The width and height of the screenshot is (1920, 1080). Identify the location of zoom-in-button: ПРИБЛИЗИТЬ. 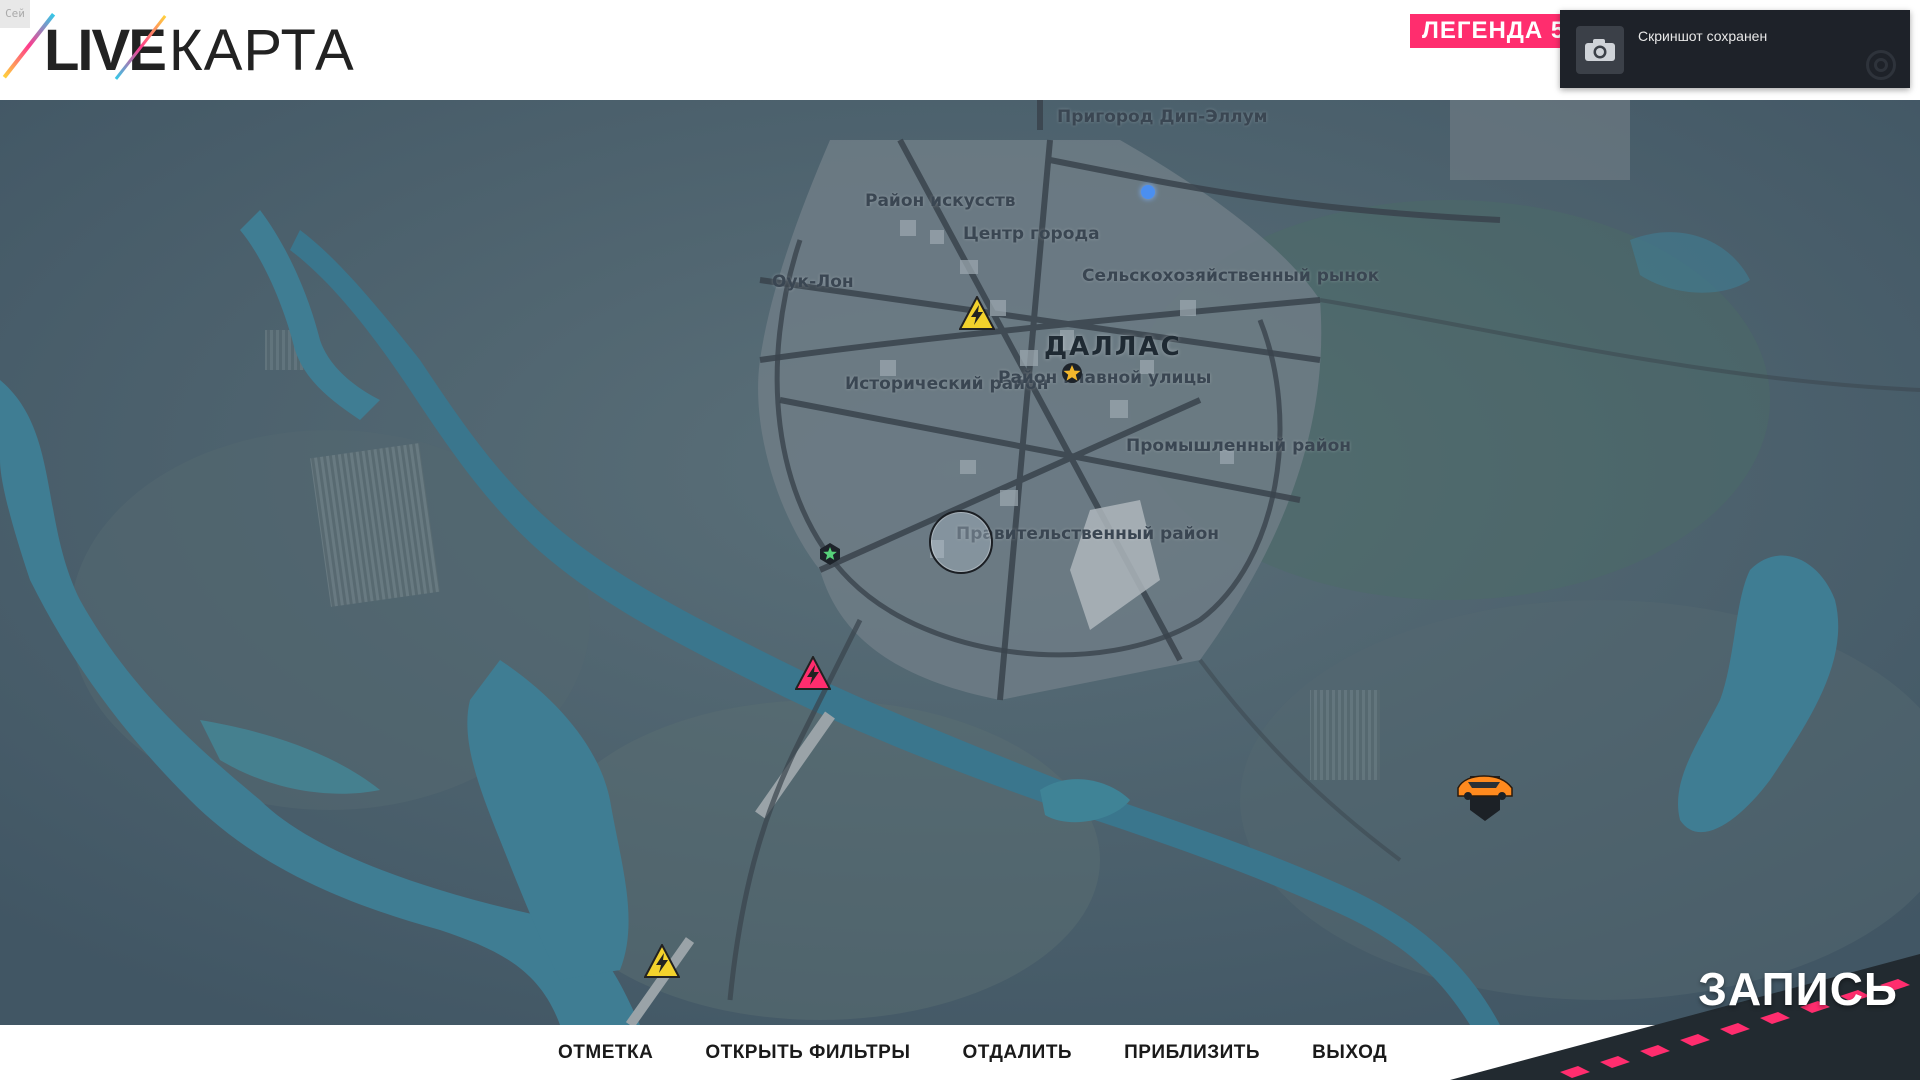
(1192, 1053).